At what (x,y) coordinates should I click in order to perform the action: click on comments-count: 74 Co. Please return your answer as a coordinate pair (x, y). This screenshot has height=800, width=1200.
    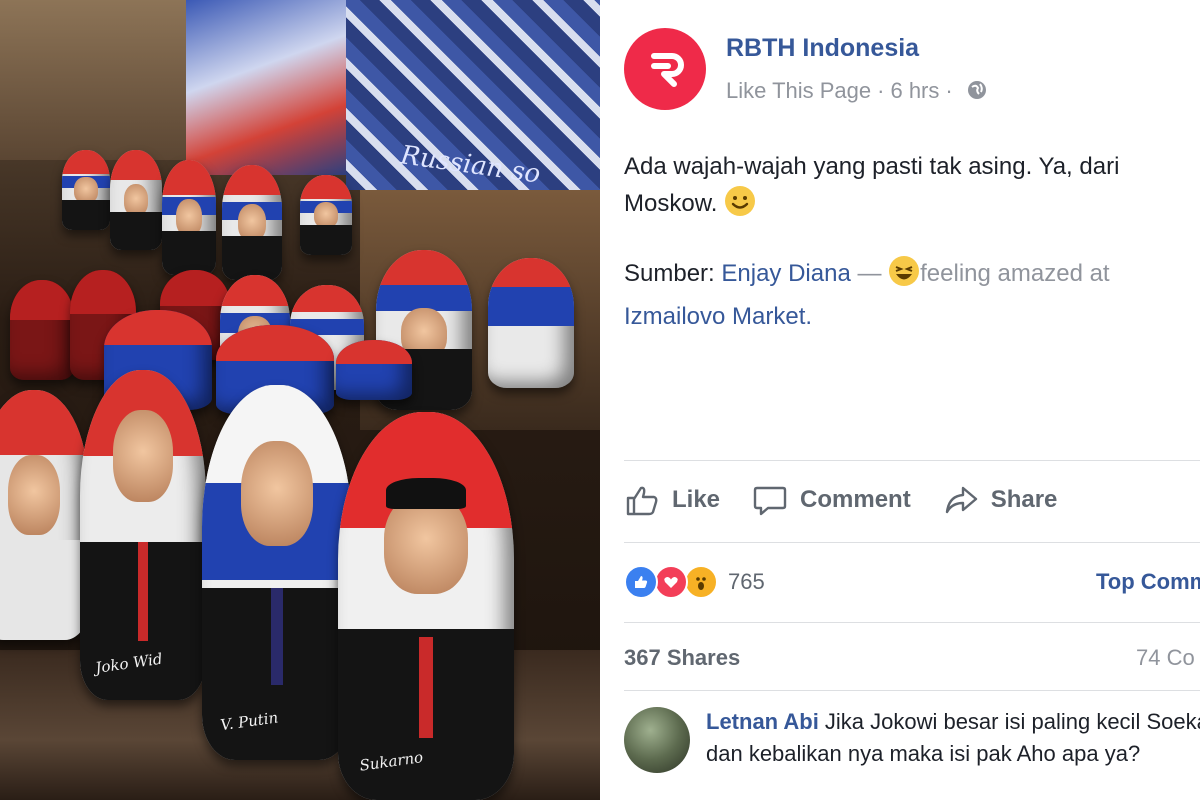
    Looking at the image, I should click on (1165, 658).